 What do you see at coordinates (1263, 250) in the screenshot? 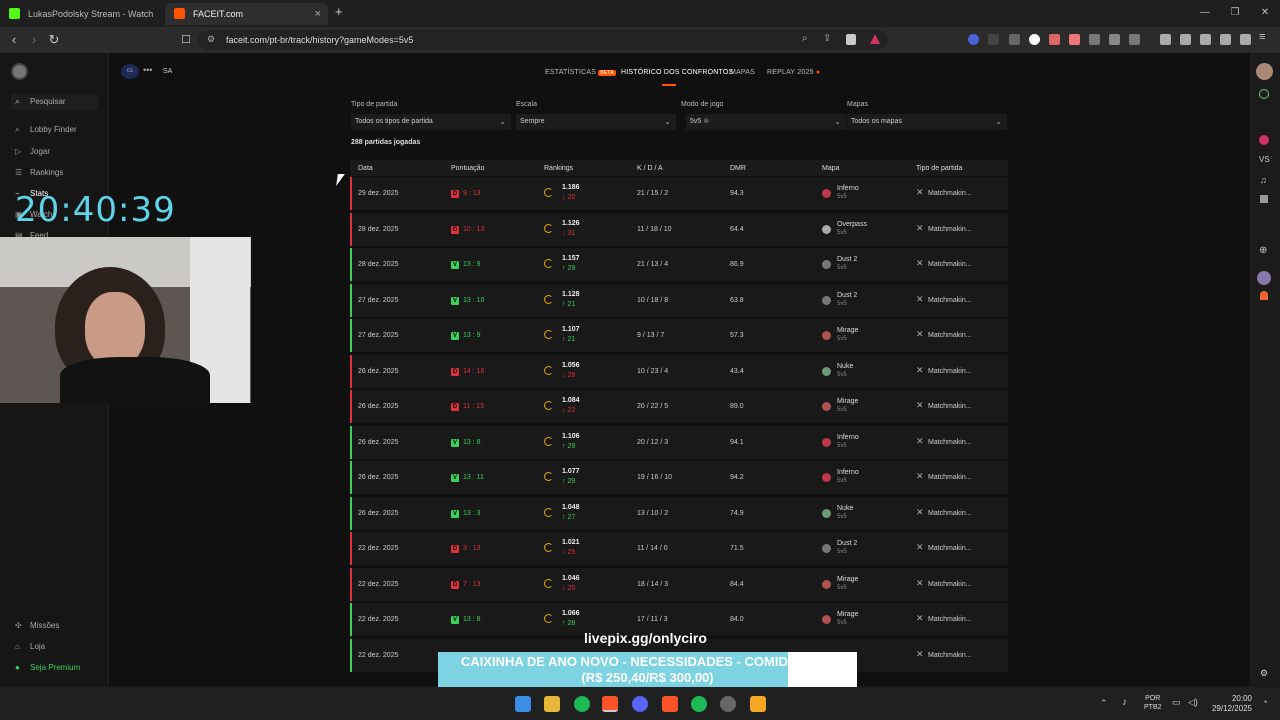
I see `add-friend-icon: ⊕` at bounding box center [1263, 250].